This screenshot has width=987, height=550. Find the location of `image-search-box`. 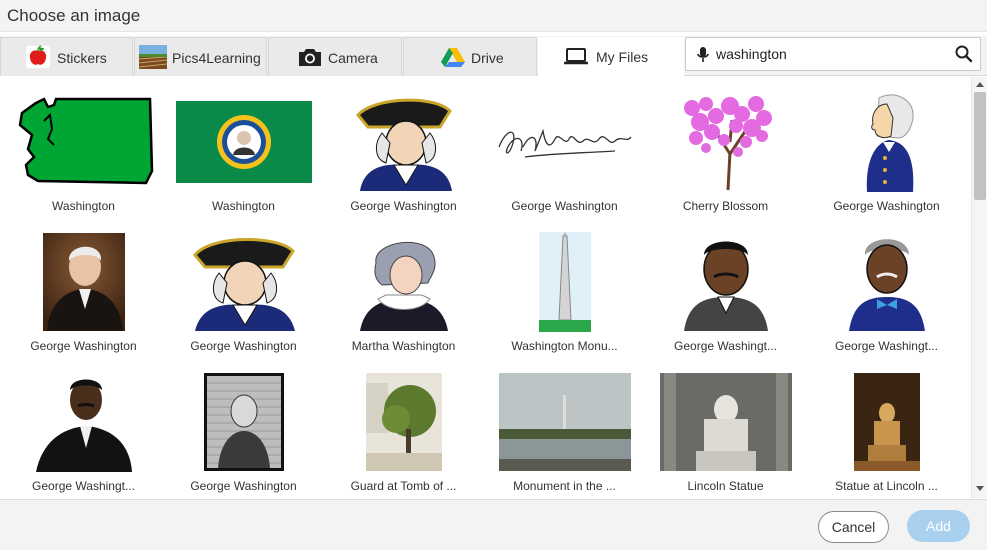

image-search-box is located at coordinates (833, 54).